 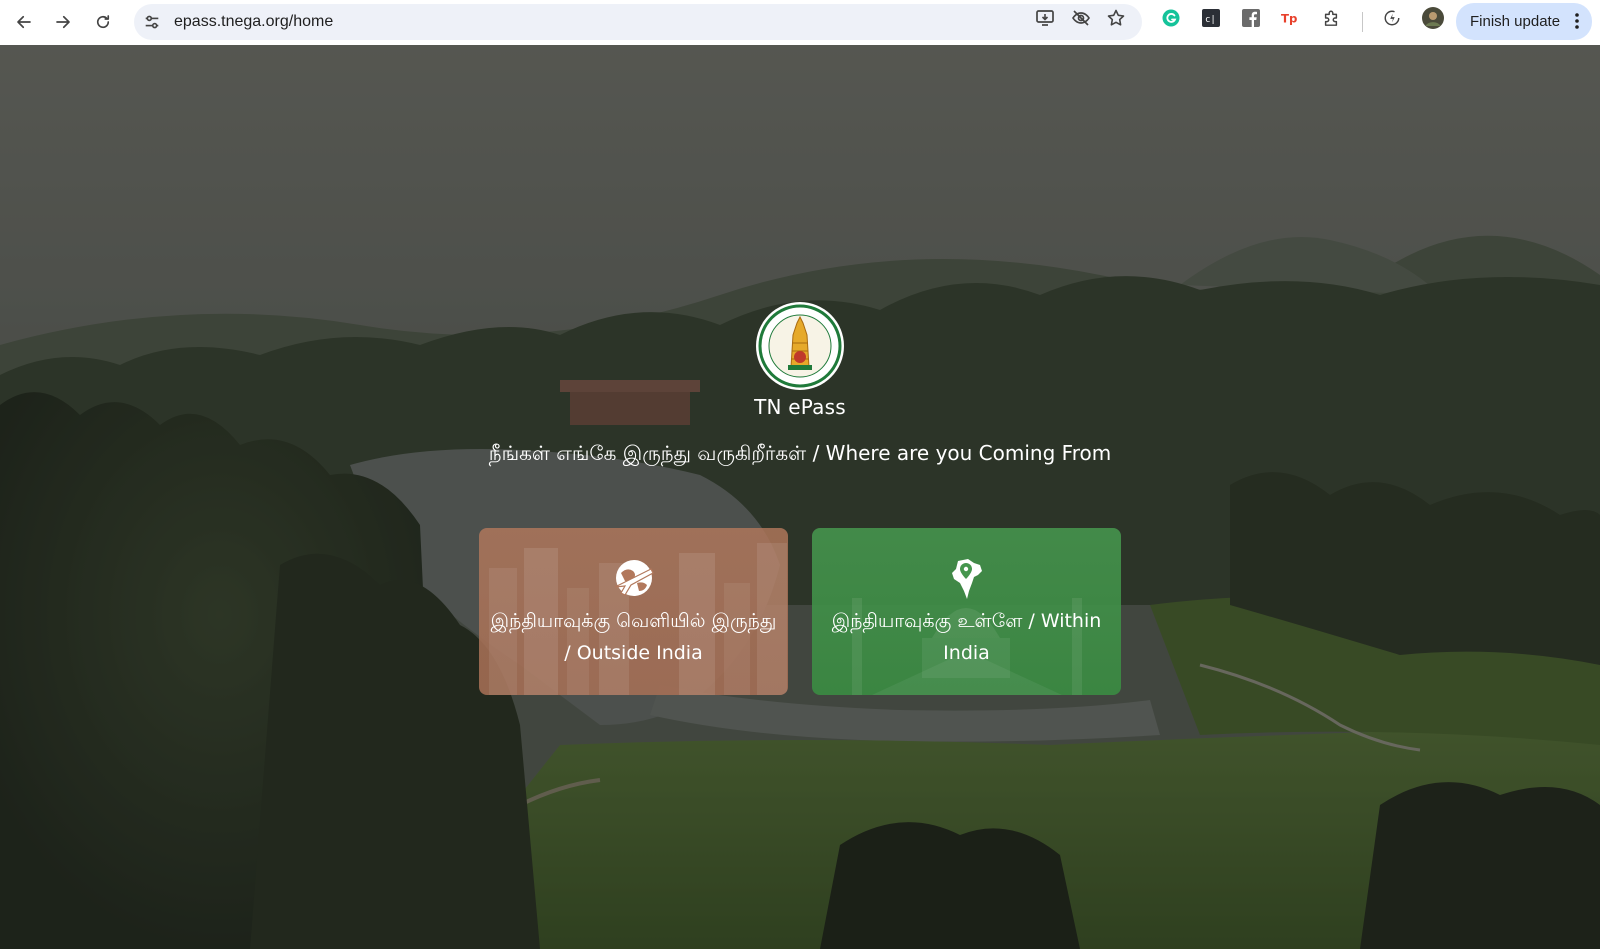 I want to click on reload-icon, so click(x=103, y=22).